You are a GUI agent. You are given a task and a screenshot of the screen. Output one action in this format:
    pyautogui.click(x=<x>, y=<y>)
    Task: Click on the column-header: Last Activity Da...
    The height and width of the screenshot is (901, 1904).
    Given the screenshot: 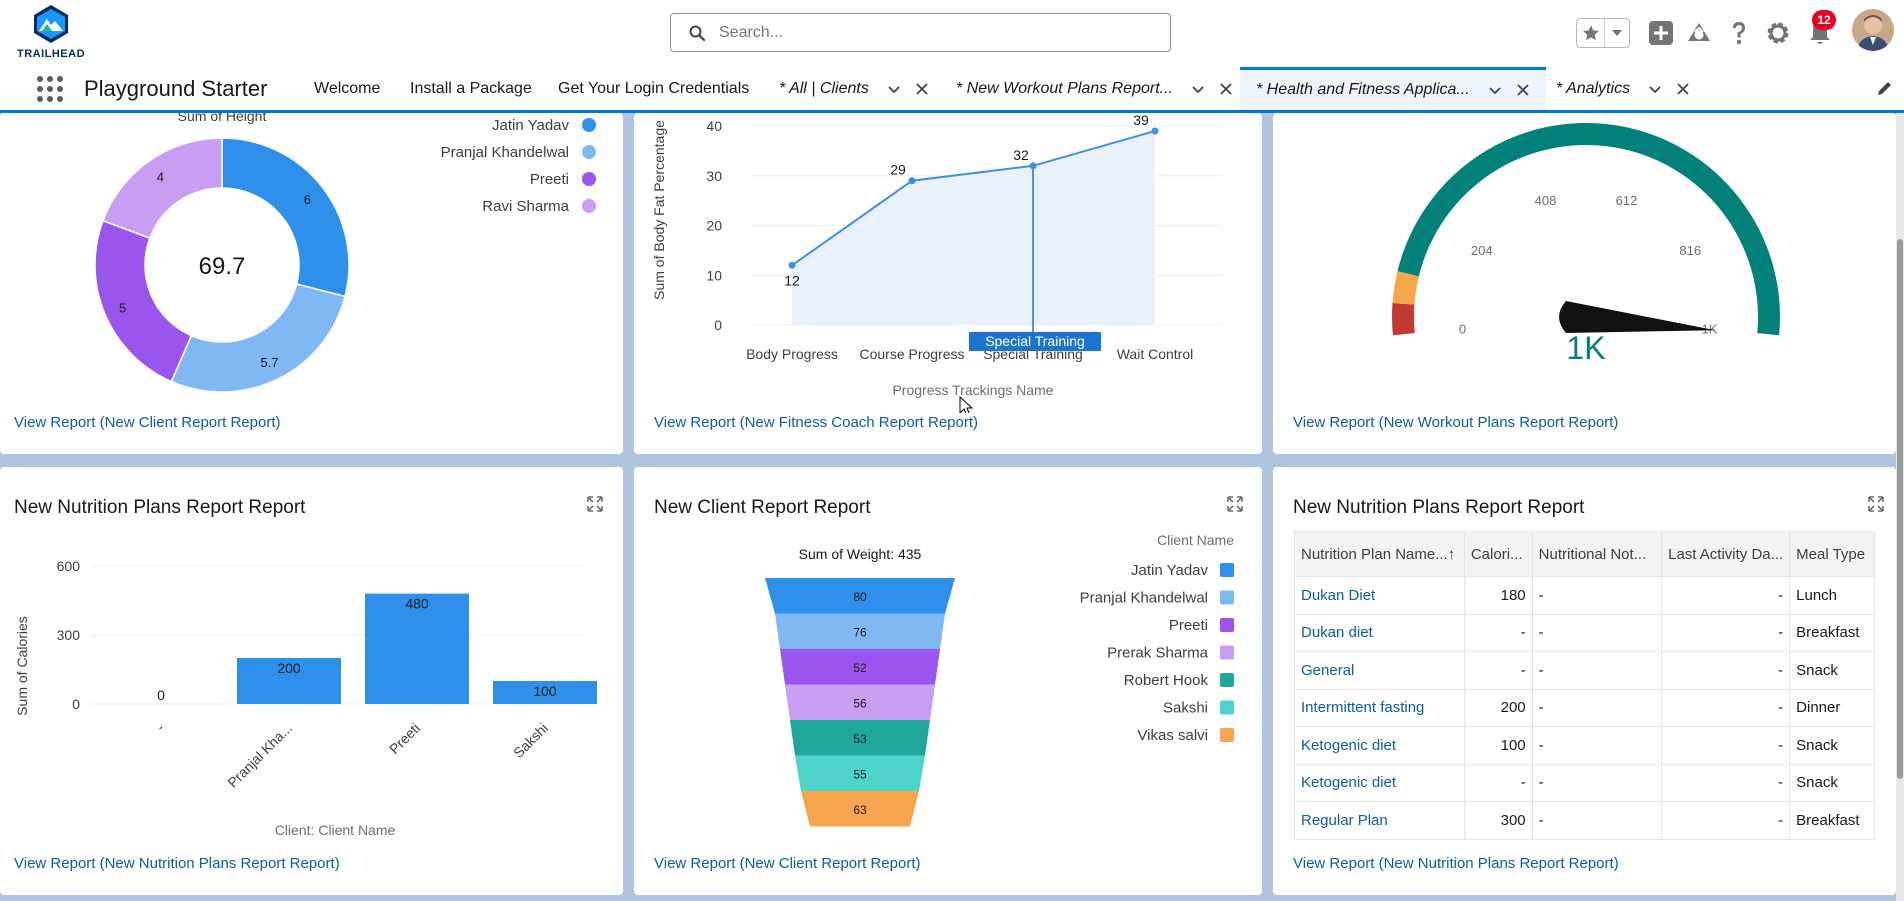 What is the action you would take?
    pyautogui.click(x=1726, y=554)
    